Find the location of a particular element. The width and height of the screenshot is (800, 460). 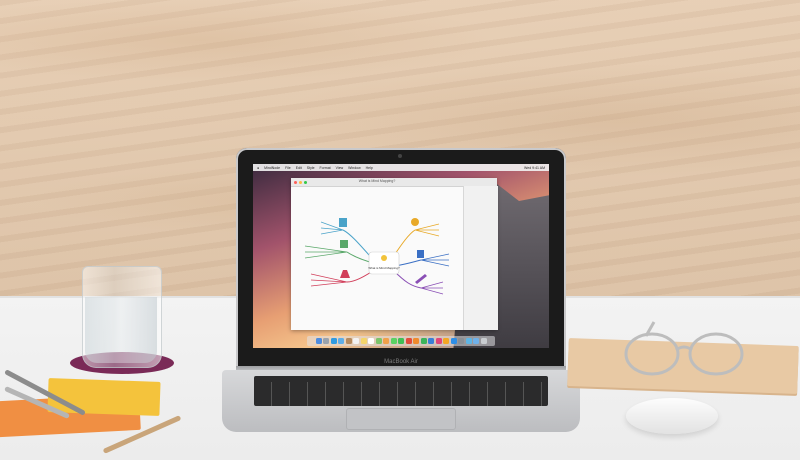

dock is located at coordinates (401, 341).